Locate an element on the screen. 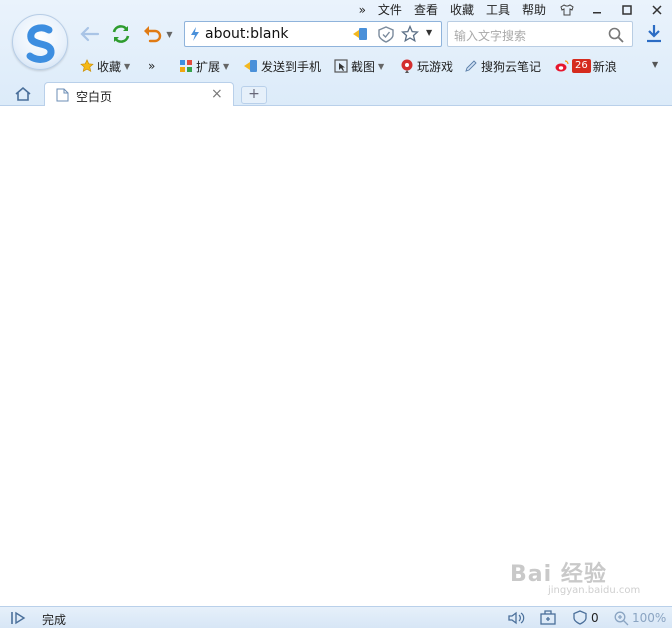  bookmark-extensions-label: 扩展 is located at coordinates (208, 66).